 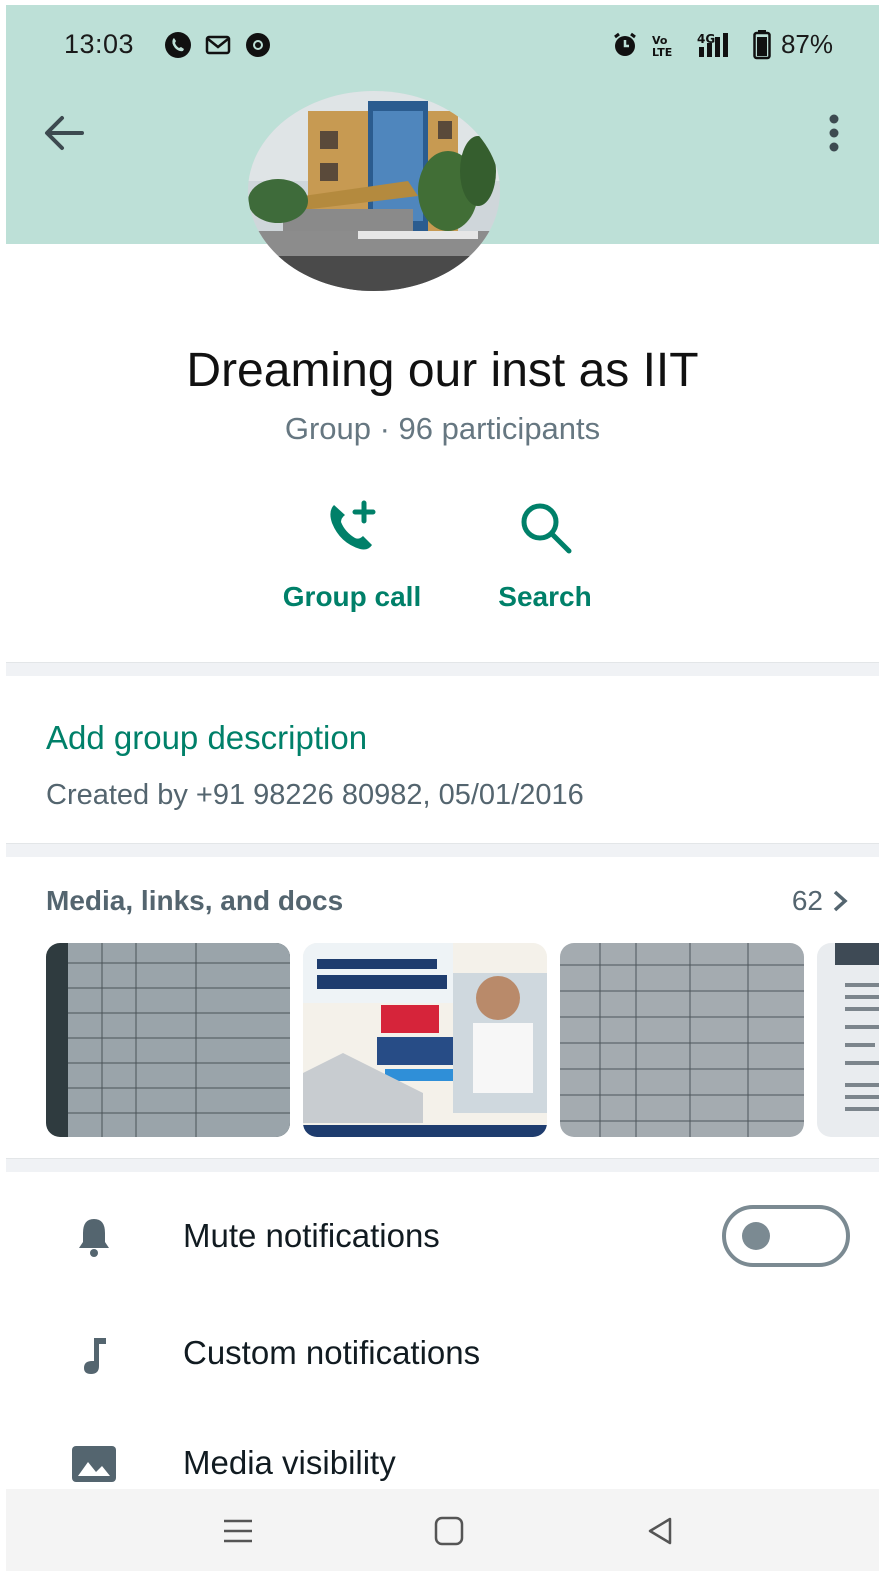 I want to click on status-time: 13:03, so click(x=99, y=44).